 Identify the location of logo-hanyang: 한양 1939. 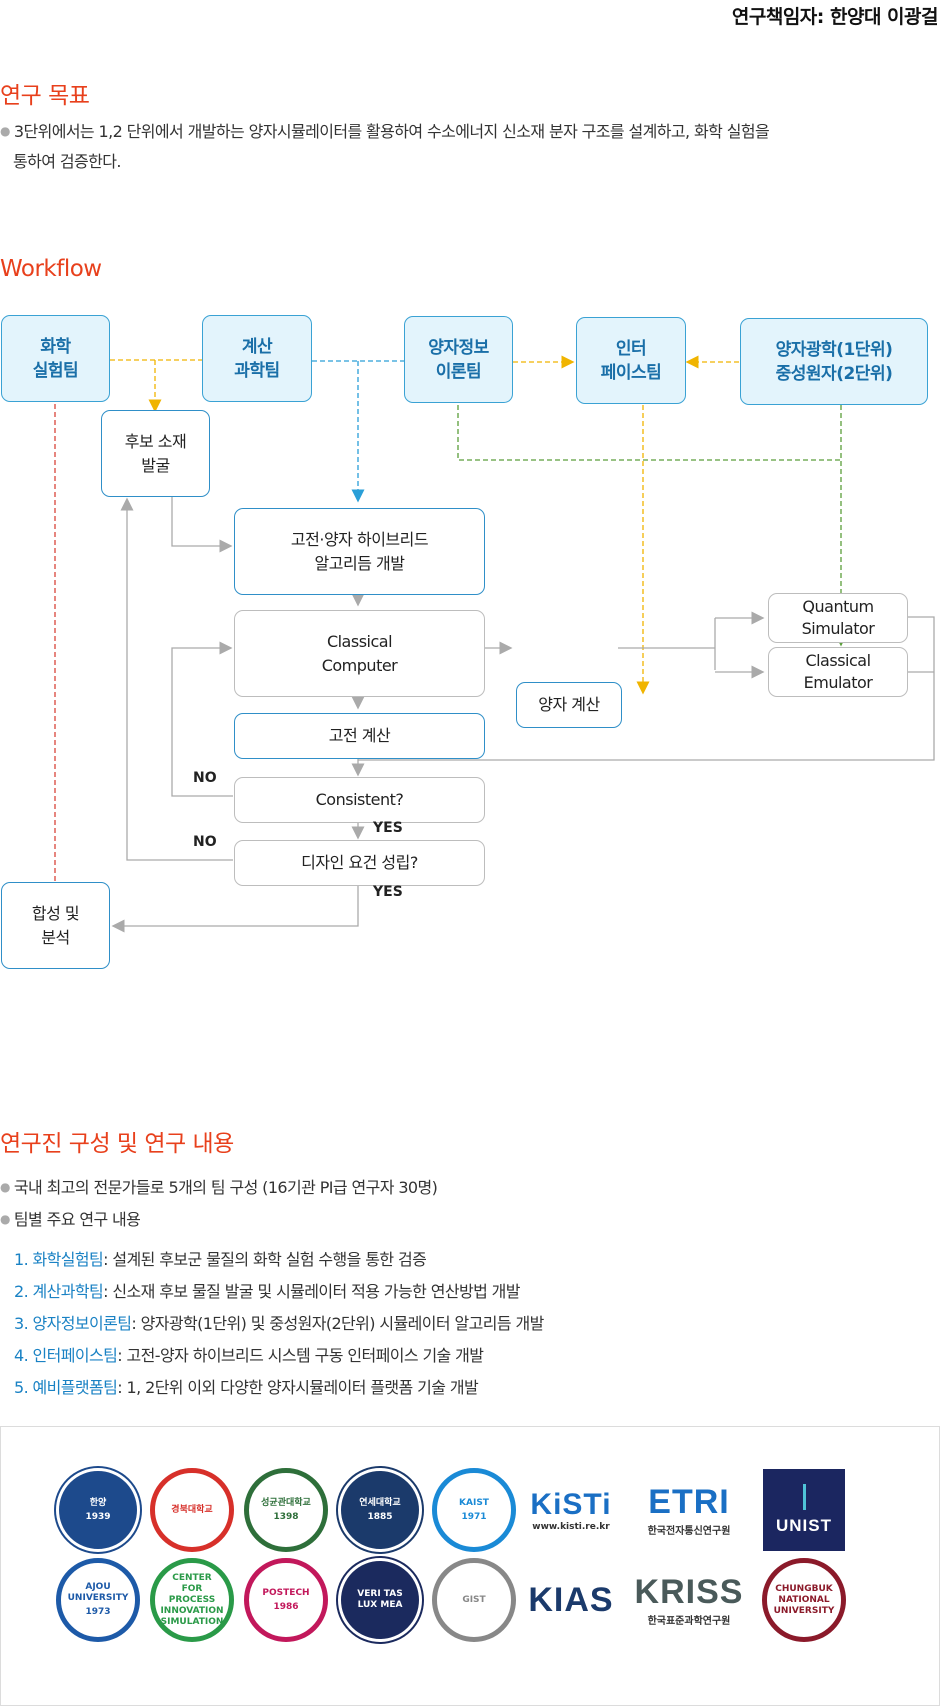
(98, 1510).